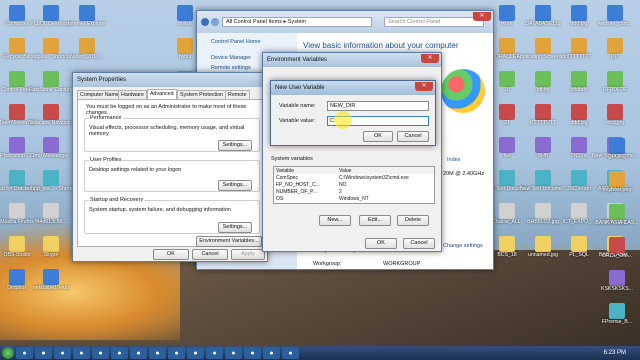 This screenshot has width=640, height=360. What do you see at coordinates (507, 249) in the screenshot?
I see `desktop-icon: BCS_18` at bounding box center [507, 249].